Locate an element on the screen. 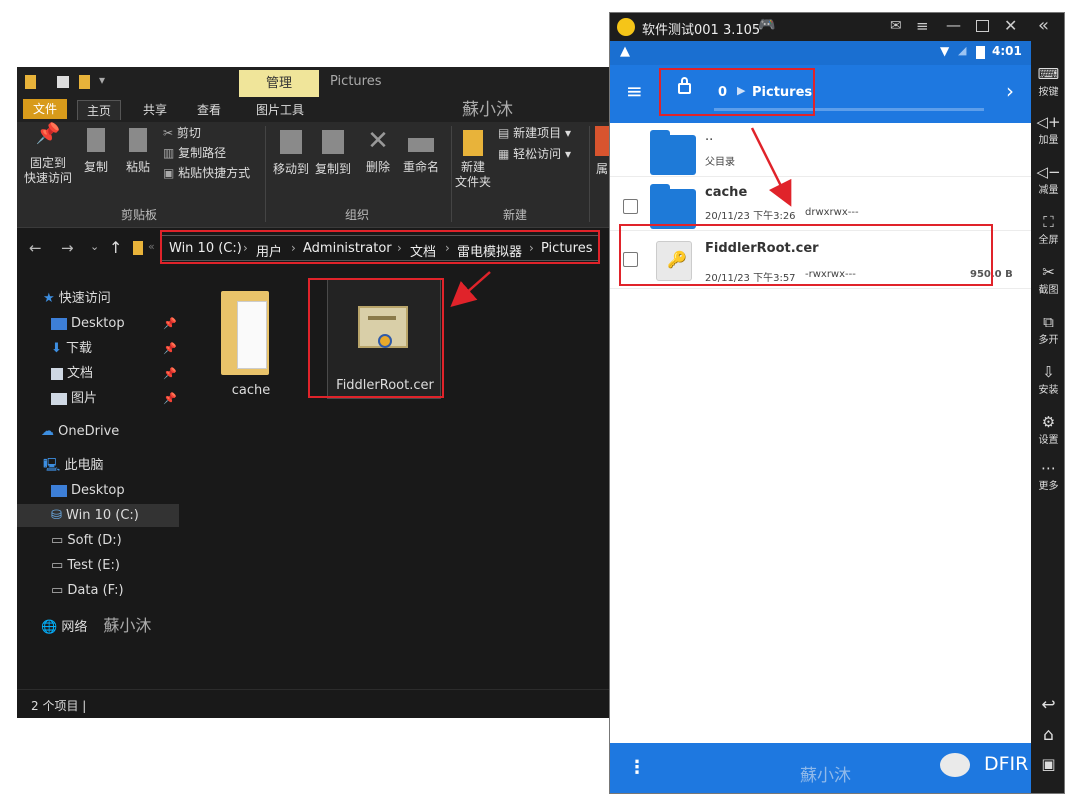 The image size is (1080, 805). annotation-arrows is located at coordinates (621, 217).